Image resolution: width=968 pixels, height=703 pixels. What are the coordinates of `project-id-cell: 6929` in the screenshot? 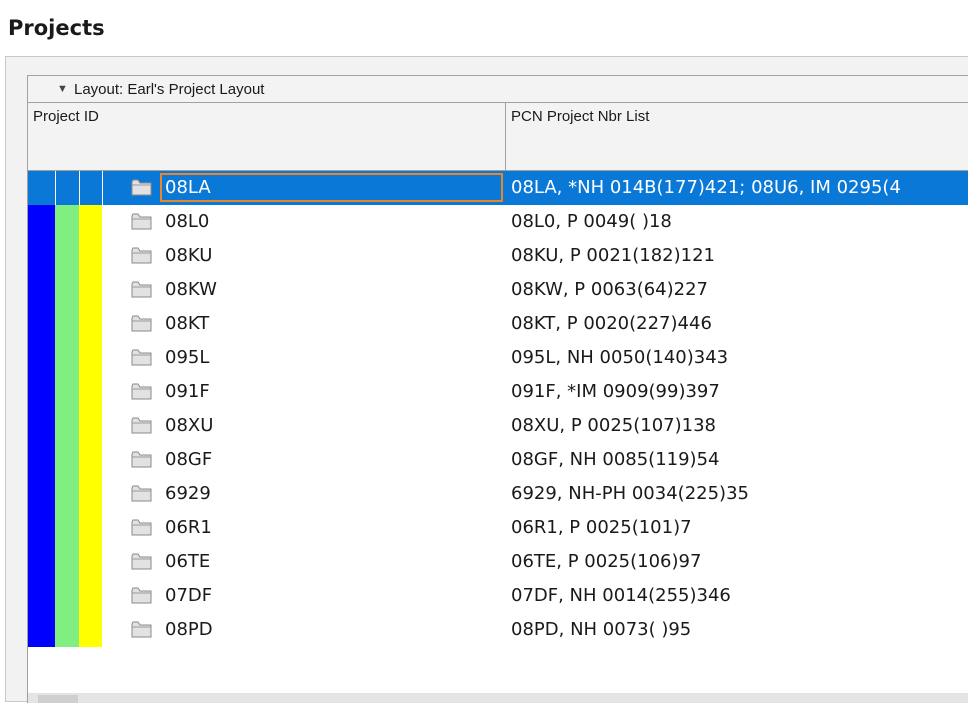 It's located at (188, 494).